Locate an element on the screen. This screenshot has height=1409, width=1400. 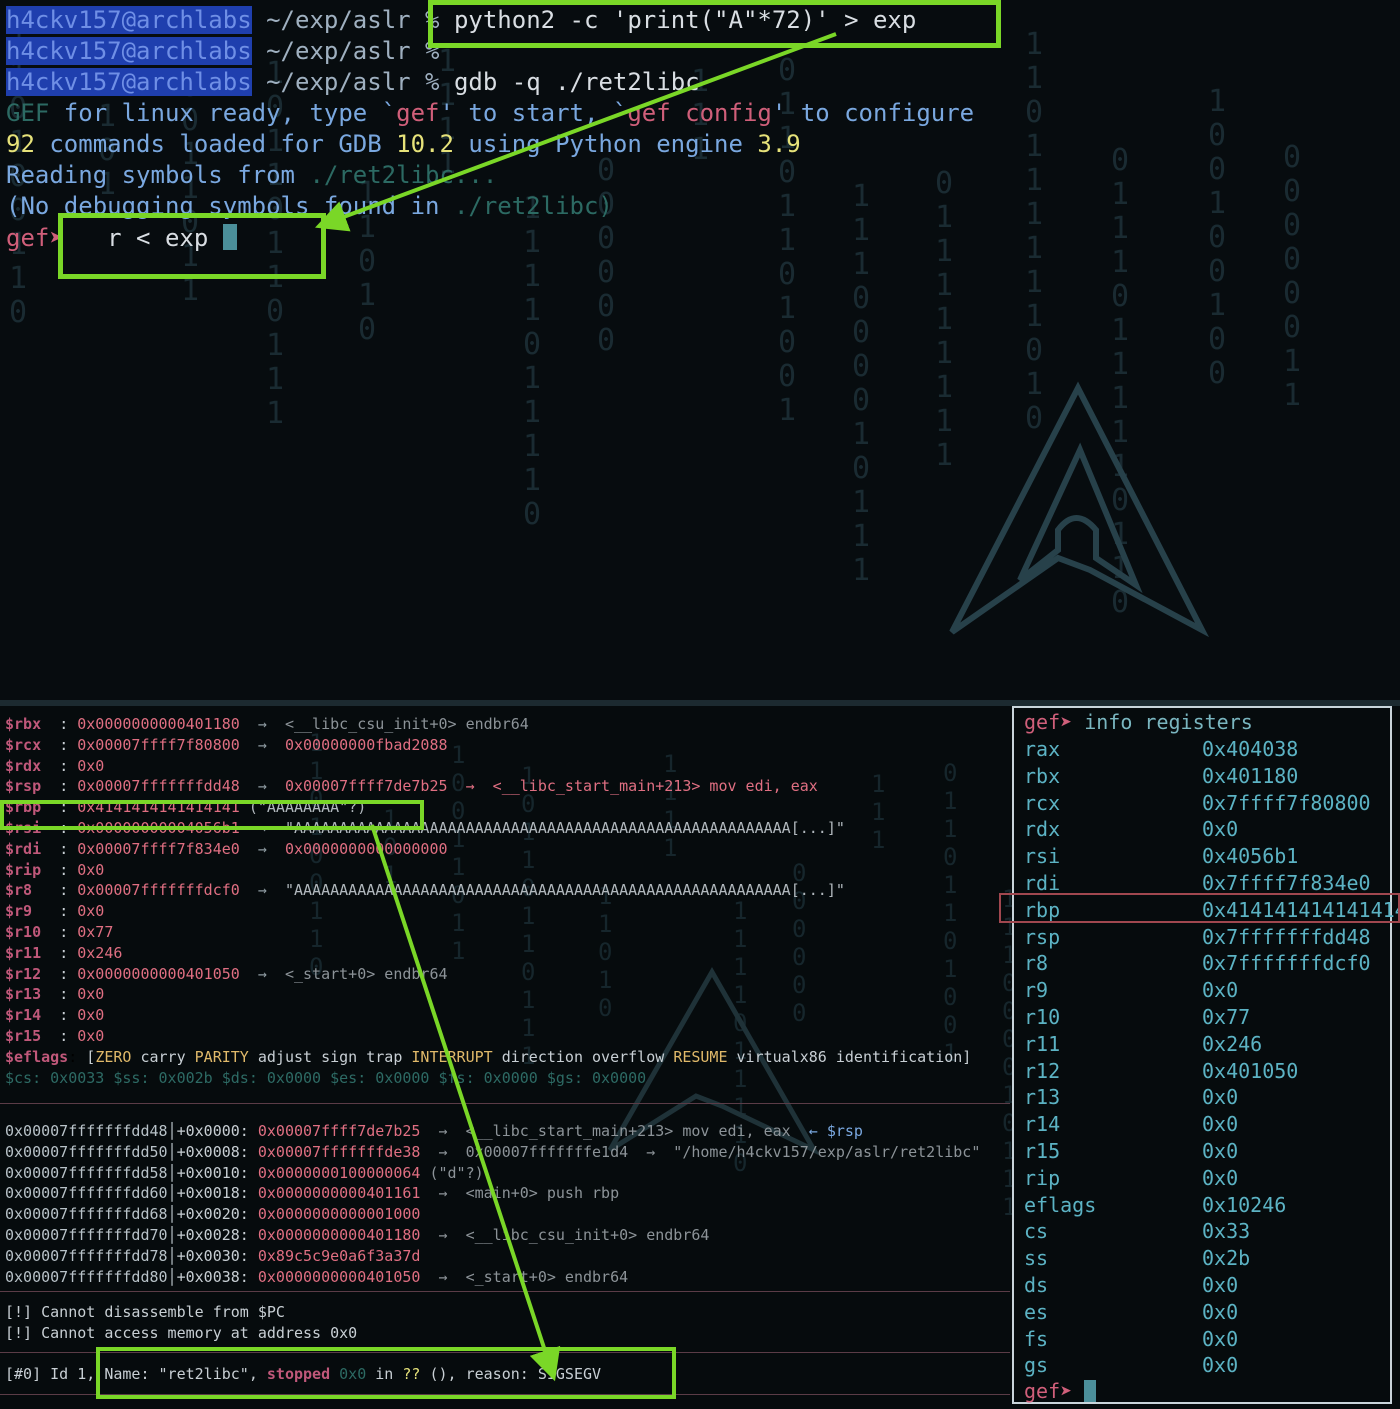
info-register-row: rip 0x0 is located at coordinates (1131, 1177).